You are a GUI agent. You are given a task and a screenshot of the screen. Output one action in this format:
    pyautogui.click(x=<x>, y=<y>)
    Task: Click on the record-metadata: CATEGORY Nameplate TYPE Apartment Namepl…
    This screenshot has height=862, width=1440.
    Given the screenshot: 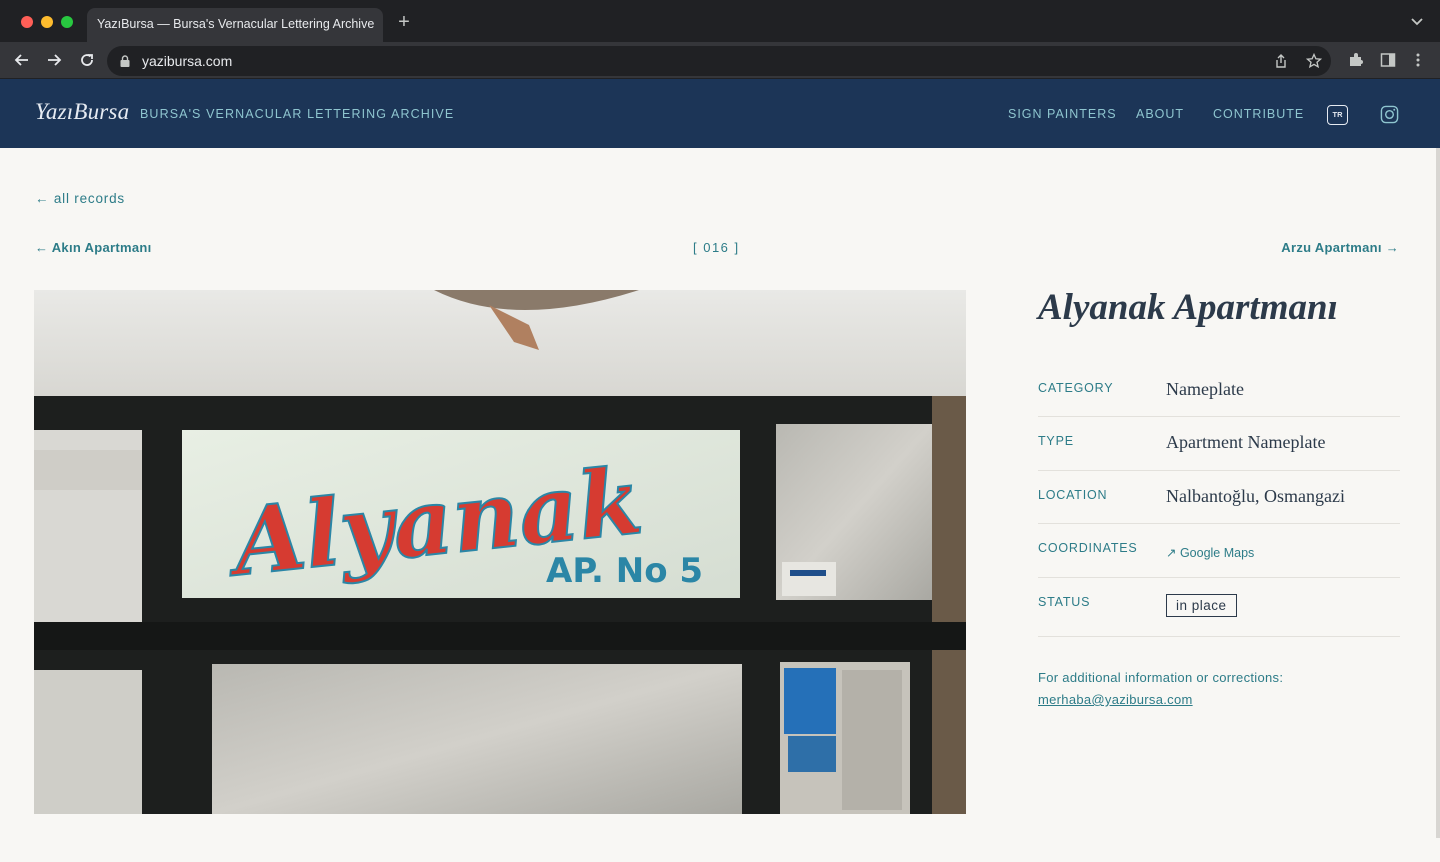 What is the action you would take?
    pyautogui.click(x=1219, y=500)
    